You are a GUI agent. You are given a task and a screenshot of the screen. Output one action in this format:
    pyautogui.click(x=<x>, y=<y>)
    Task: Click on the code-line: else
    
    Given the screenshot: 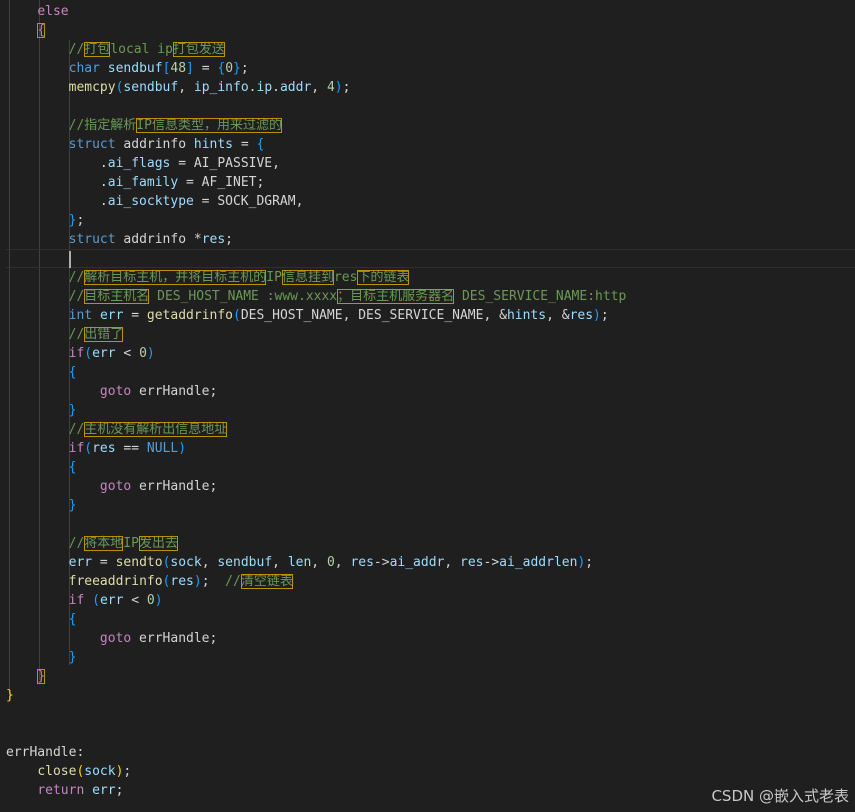 What is the action you would take?
    pyautogui.click(x=430, y=11)
    